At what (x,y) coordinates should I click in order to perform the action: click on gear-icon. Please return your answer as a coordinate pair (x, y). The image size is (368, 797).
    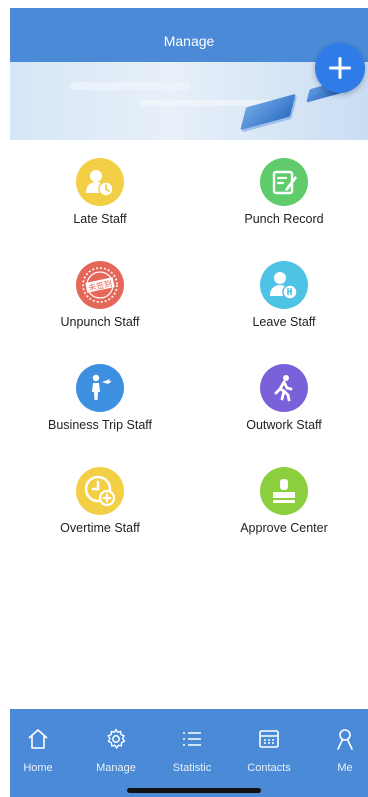
    Looking at the image, I should click on (116, 738).